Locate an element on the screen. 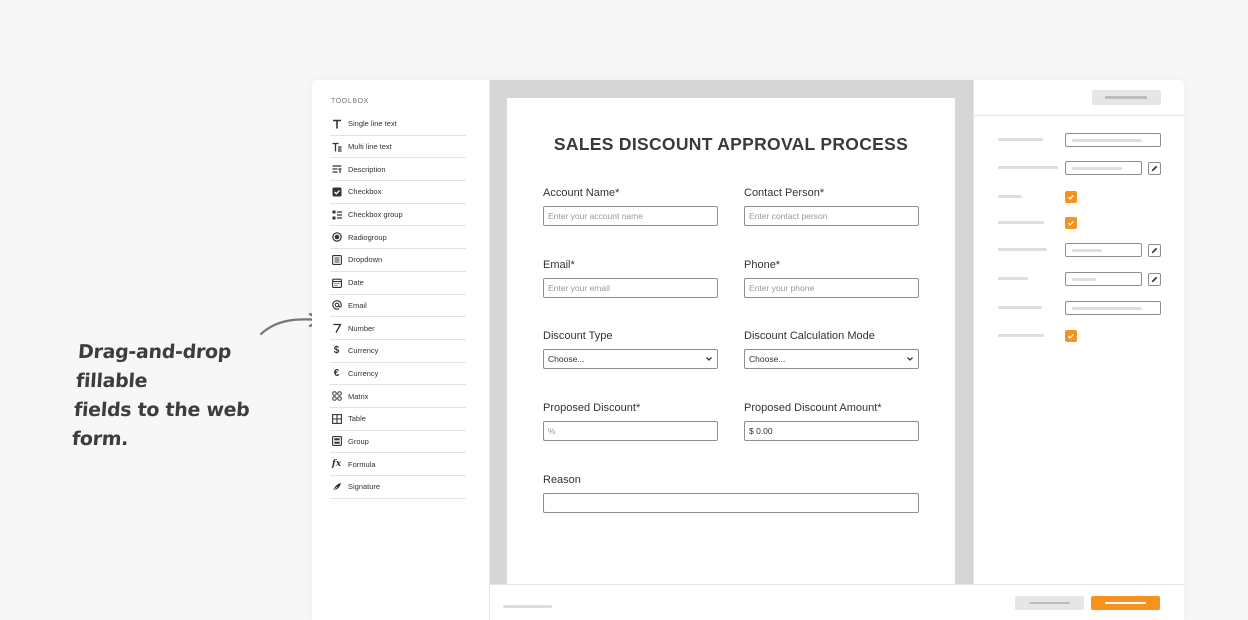 Image resolution: width=1248 pixels, height=620 pixels. tool-label: Group is located at coordinates (358, 441).